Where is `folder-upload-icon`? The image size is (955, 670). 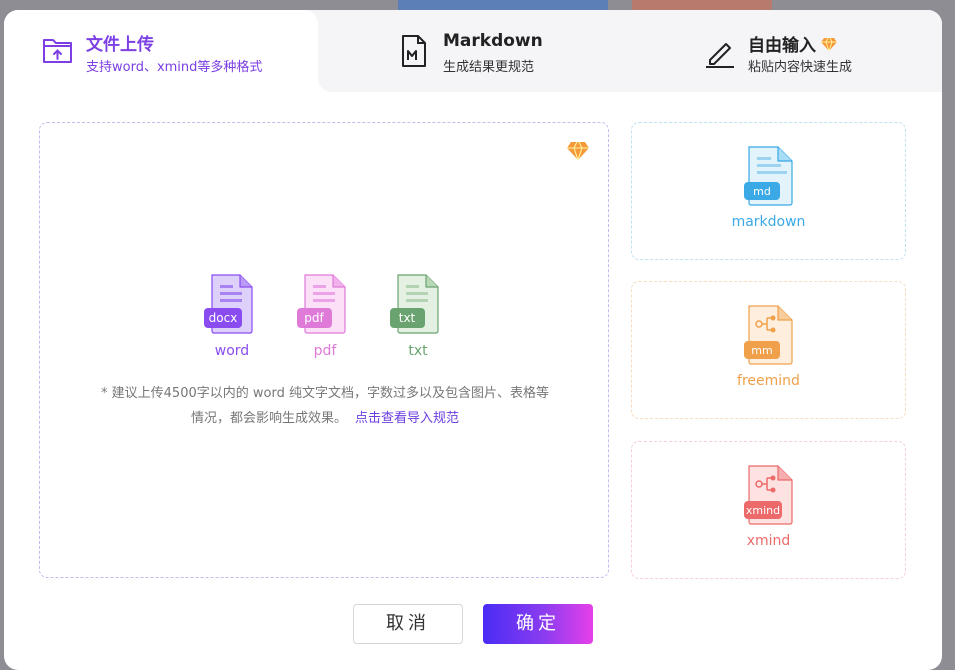
folder-upload-icon is located at coordinates (57, 51).